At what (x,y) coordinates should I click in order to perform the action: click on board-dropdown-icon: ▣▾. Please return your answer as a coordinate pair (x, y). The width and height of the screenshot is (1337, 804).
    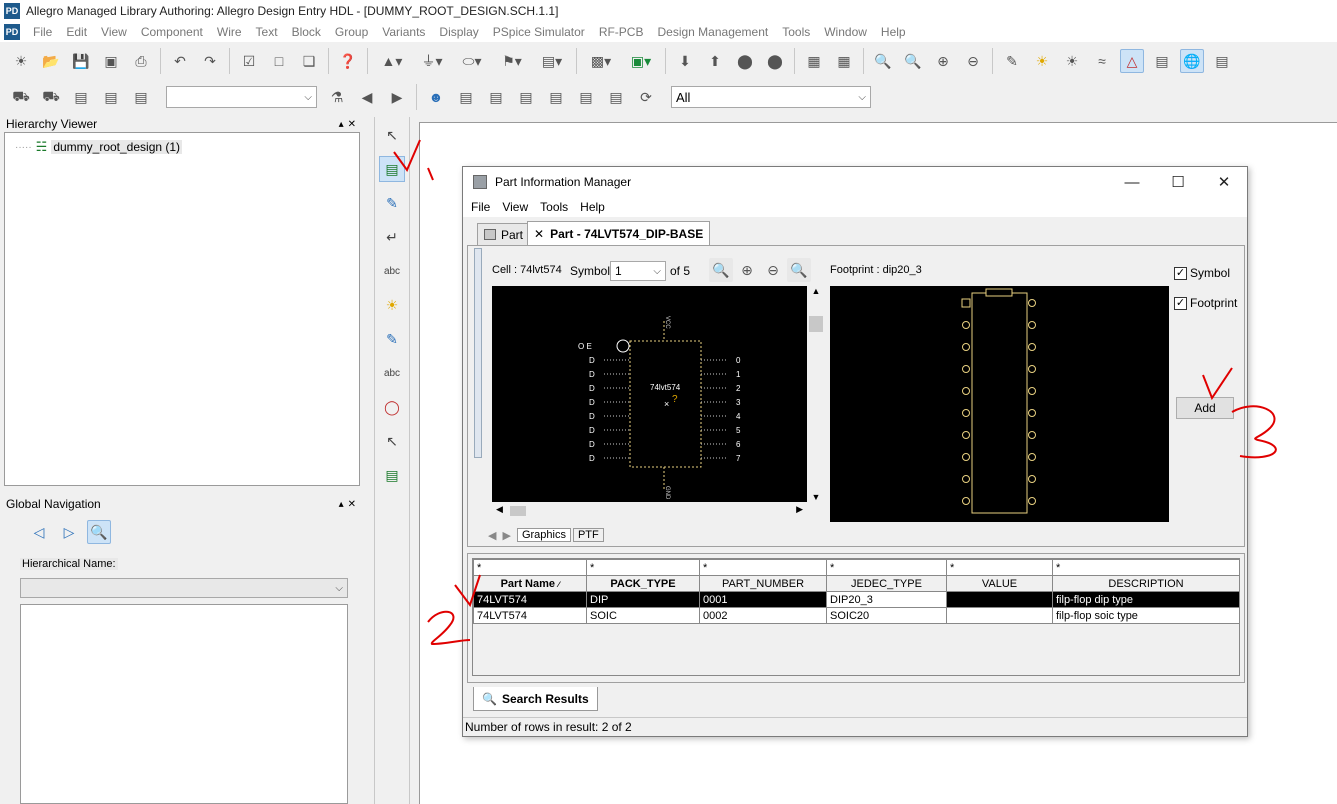
    Looking at the image, I should click on (641, 61).